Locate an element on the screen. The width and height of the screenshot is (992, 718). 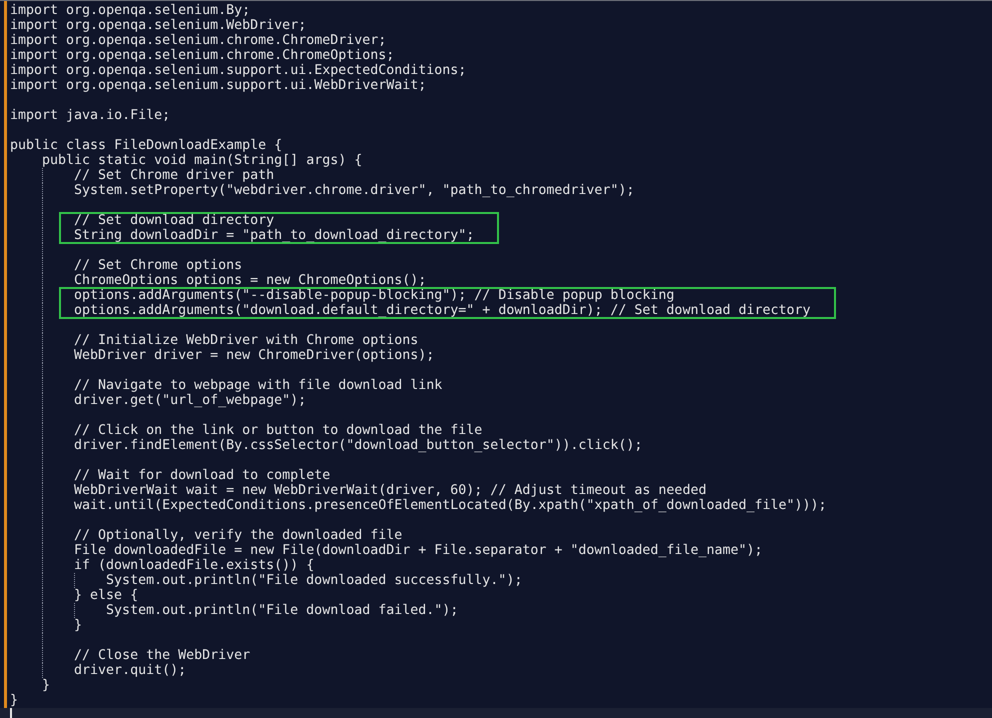
code-line: System.out.println("File downloaded successfully."); is located at coordinates (266, 580).